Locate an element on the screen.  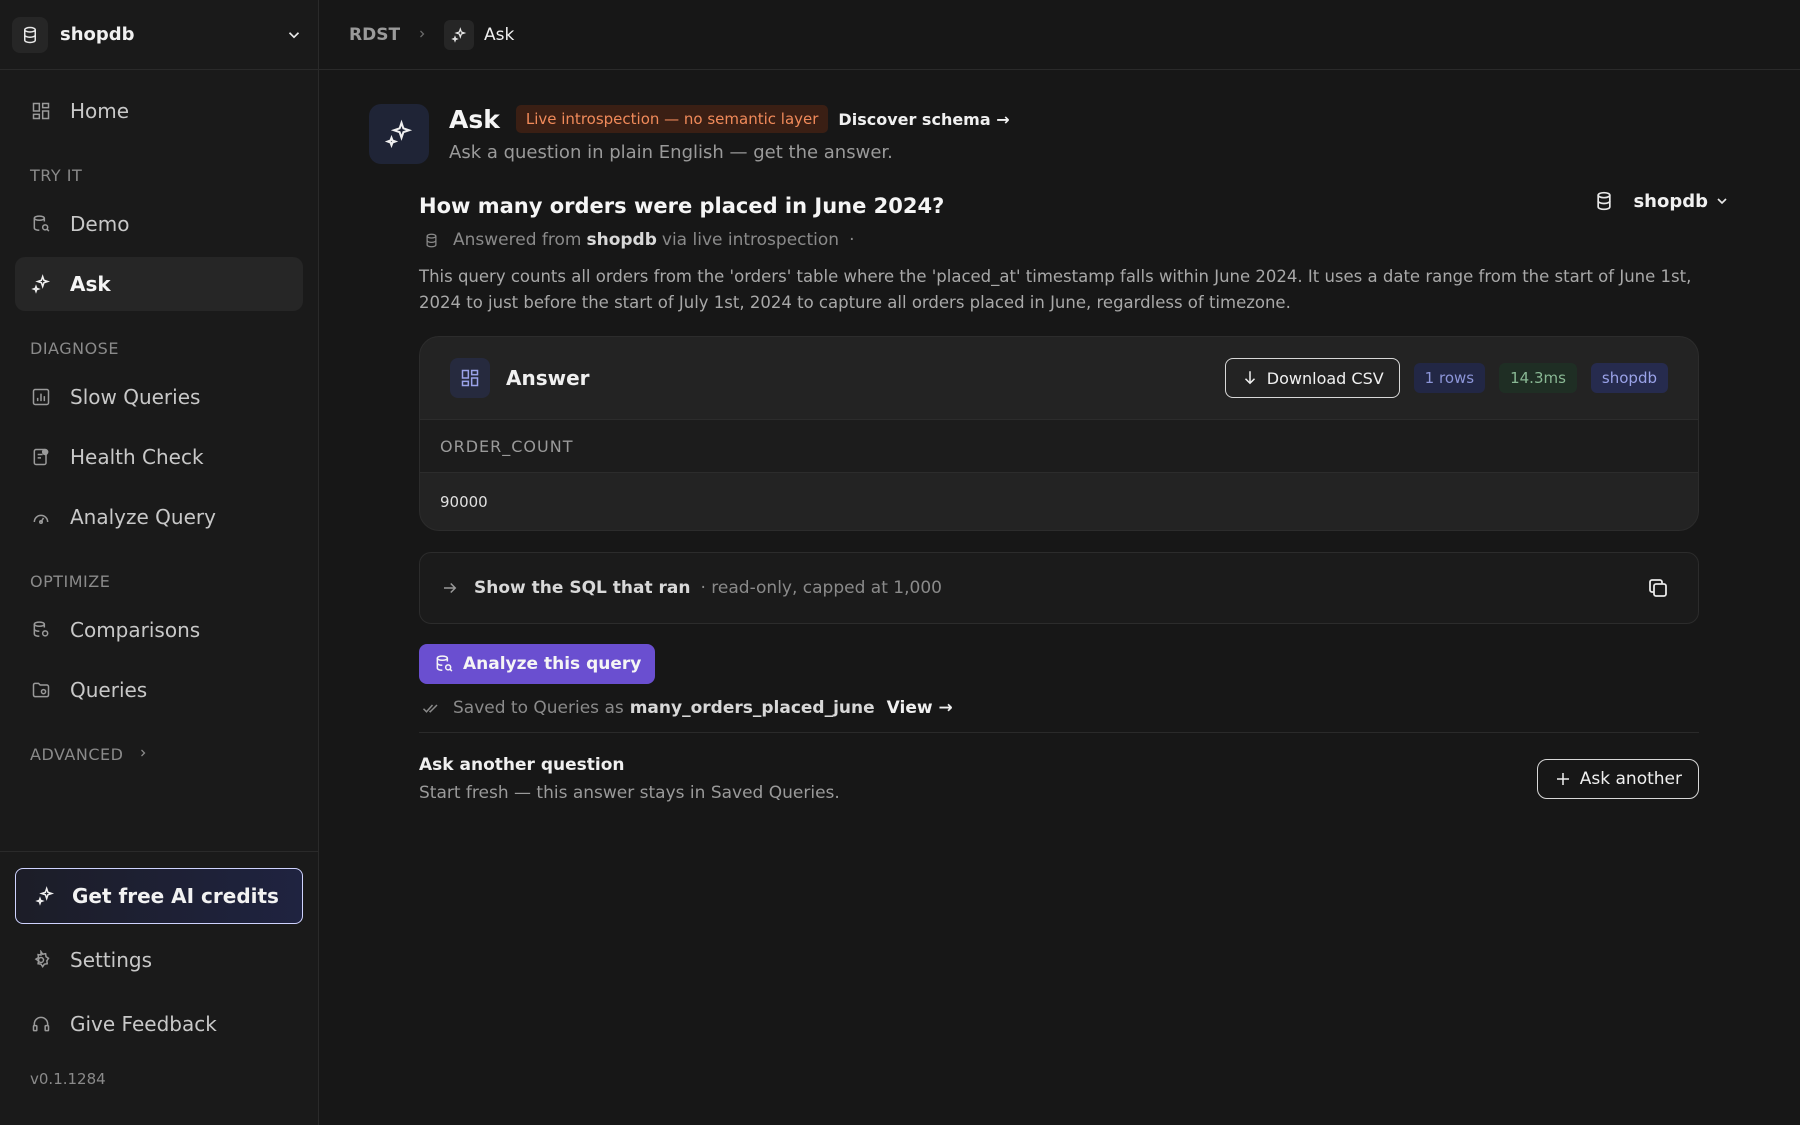
database-name: shopdb is located at coordinates (97, 34).